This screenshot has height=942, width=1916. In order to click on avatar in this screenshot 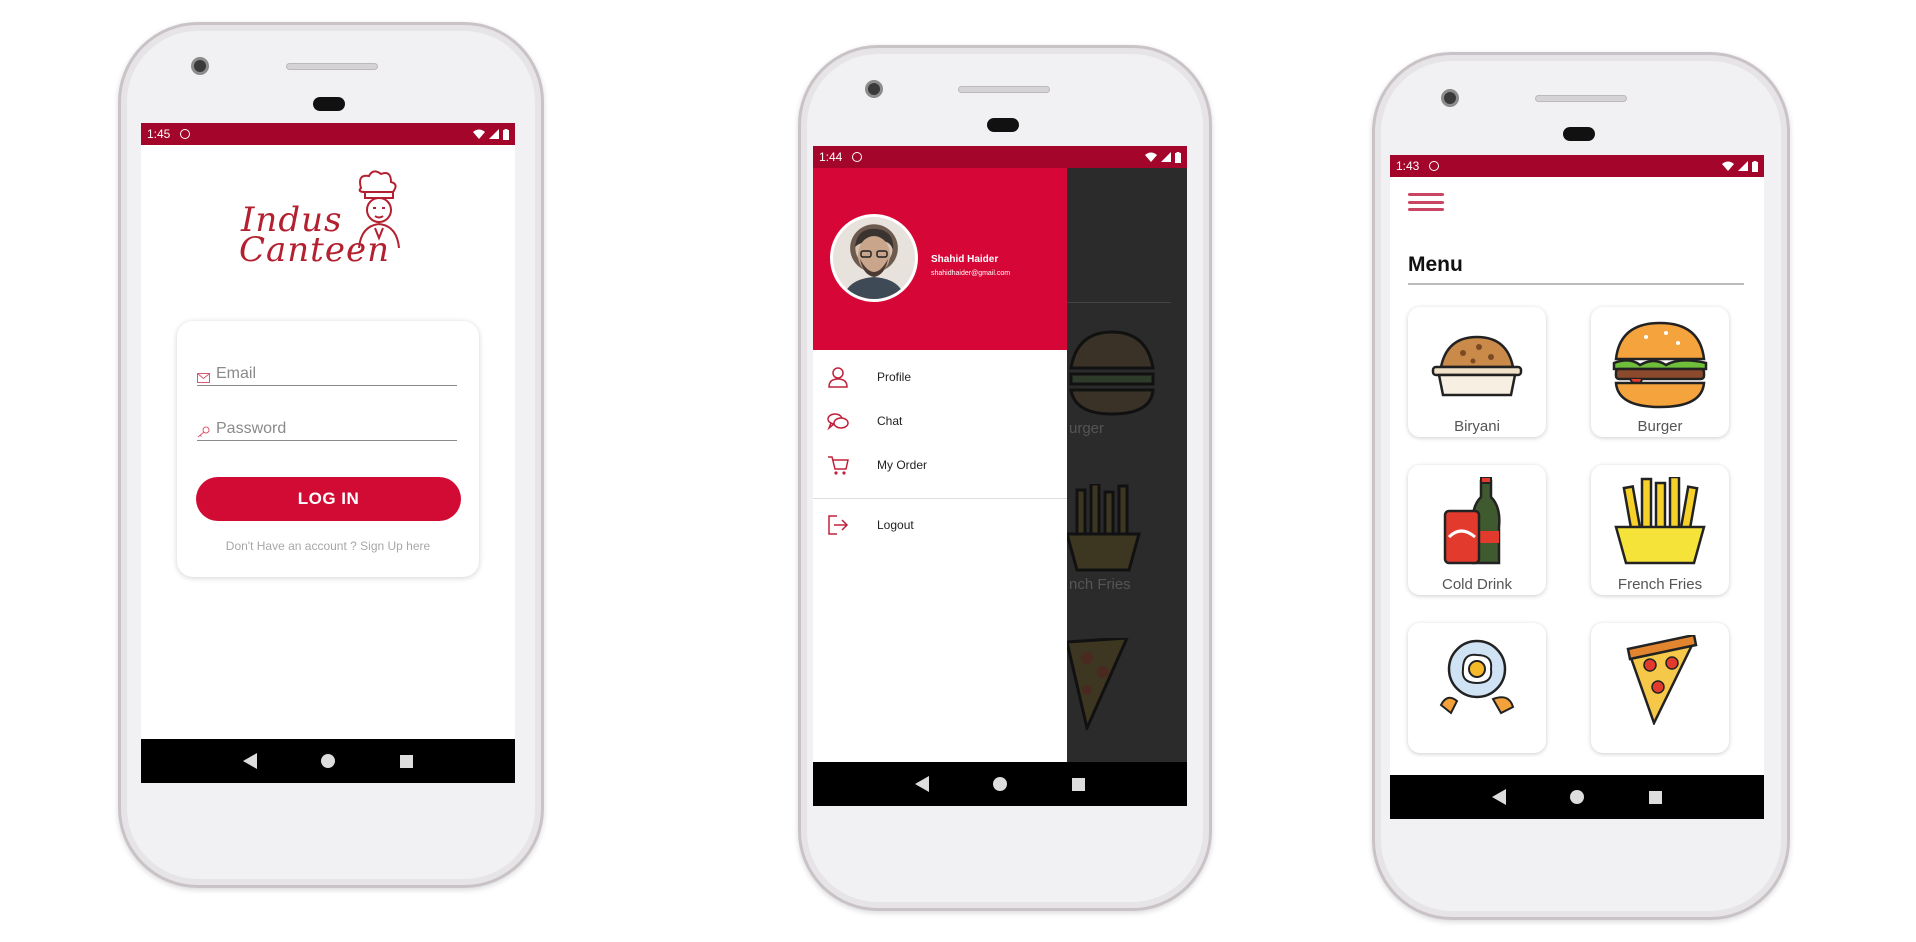, I will do `click(874, 258)`.